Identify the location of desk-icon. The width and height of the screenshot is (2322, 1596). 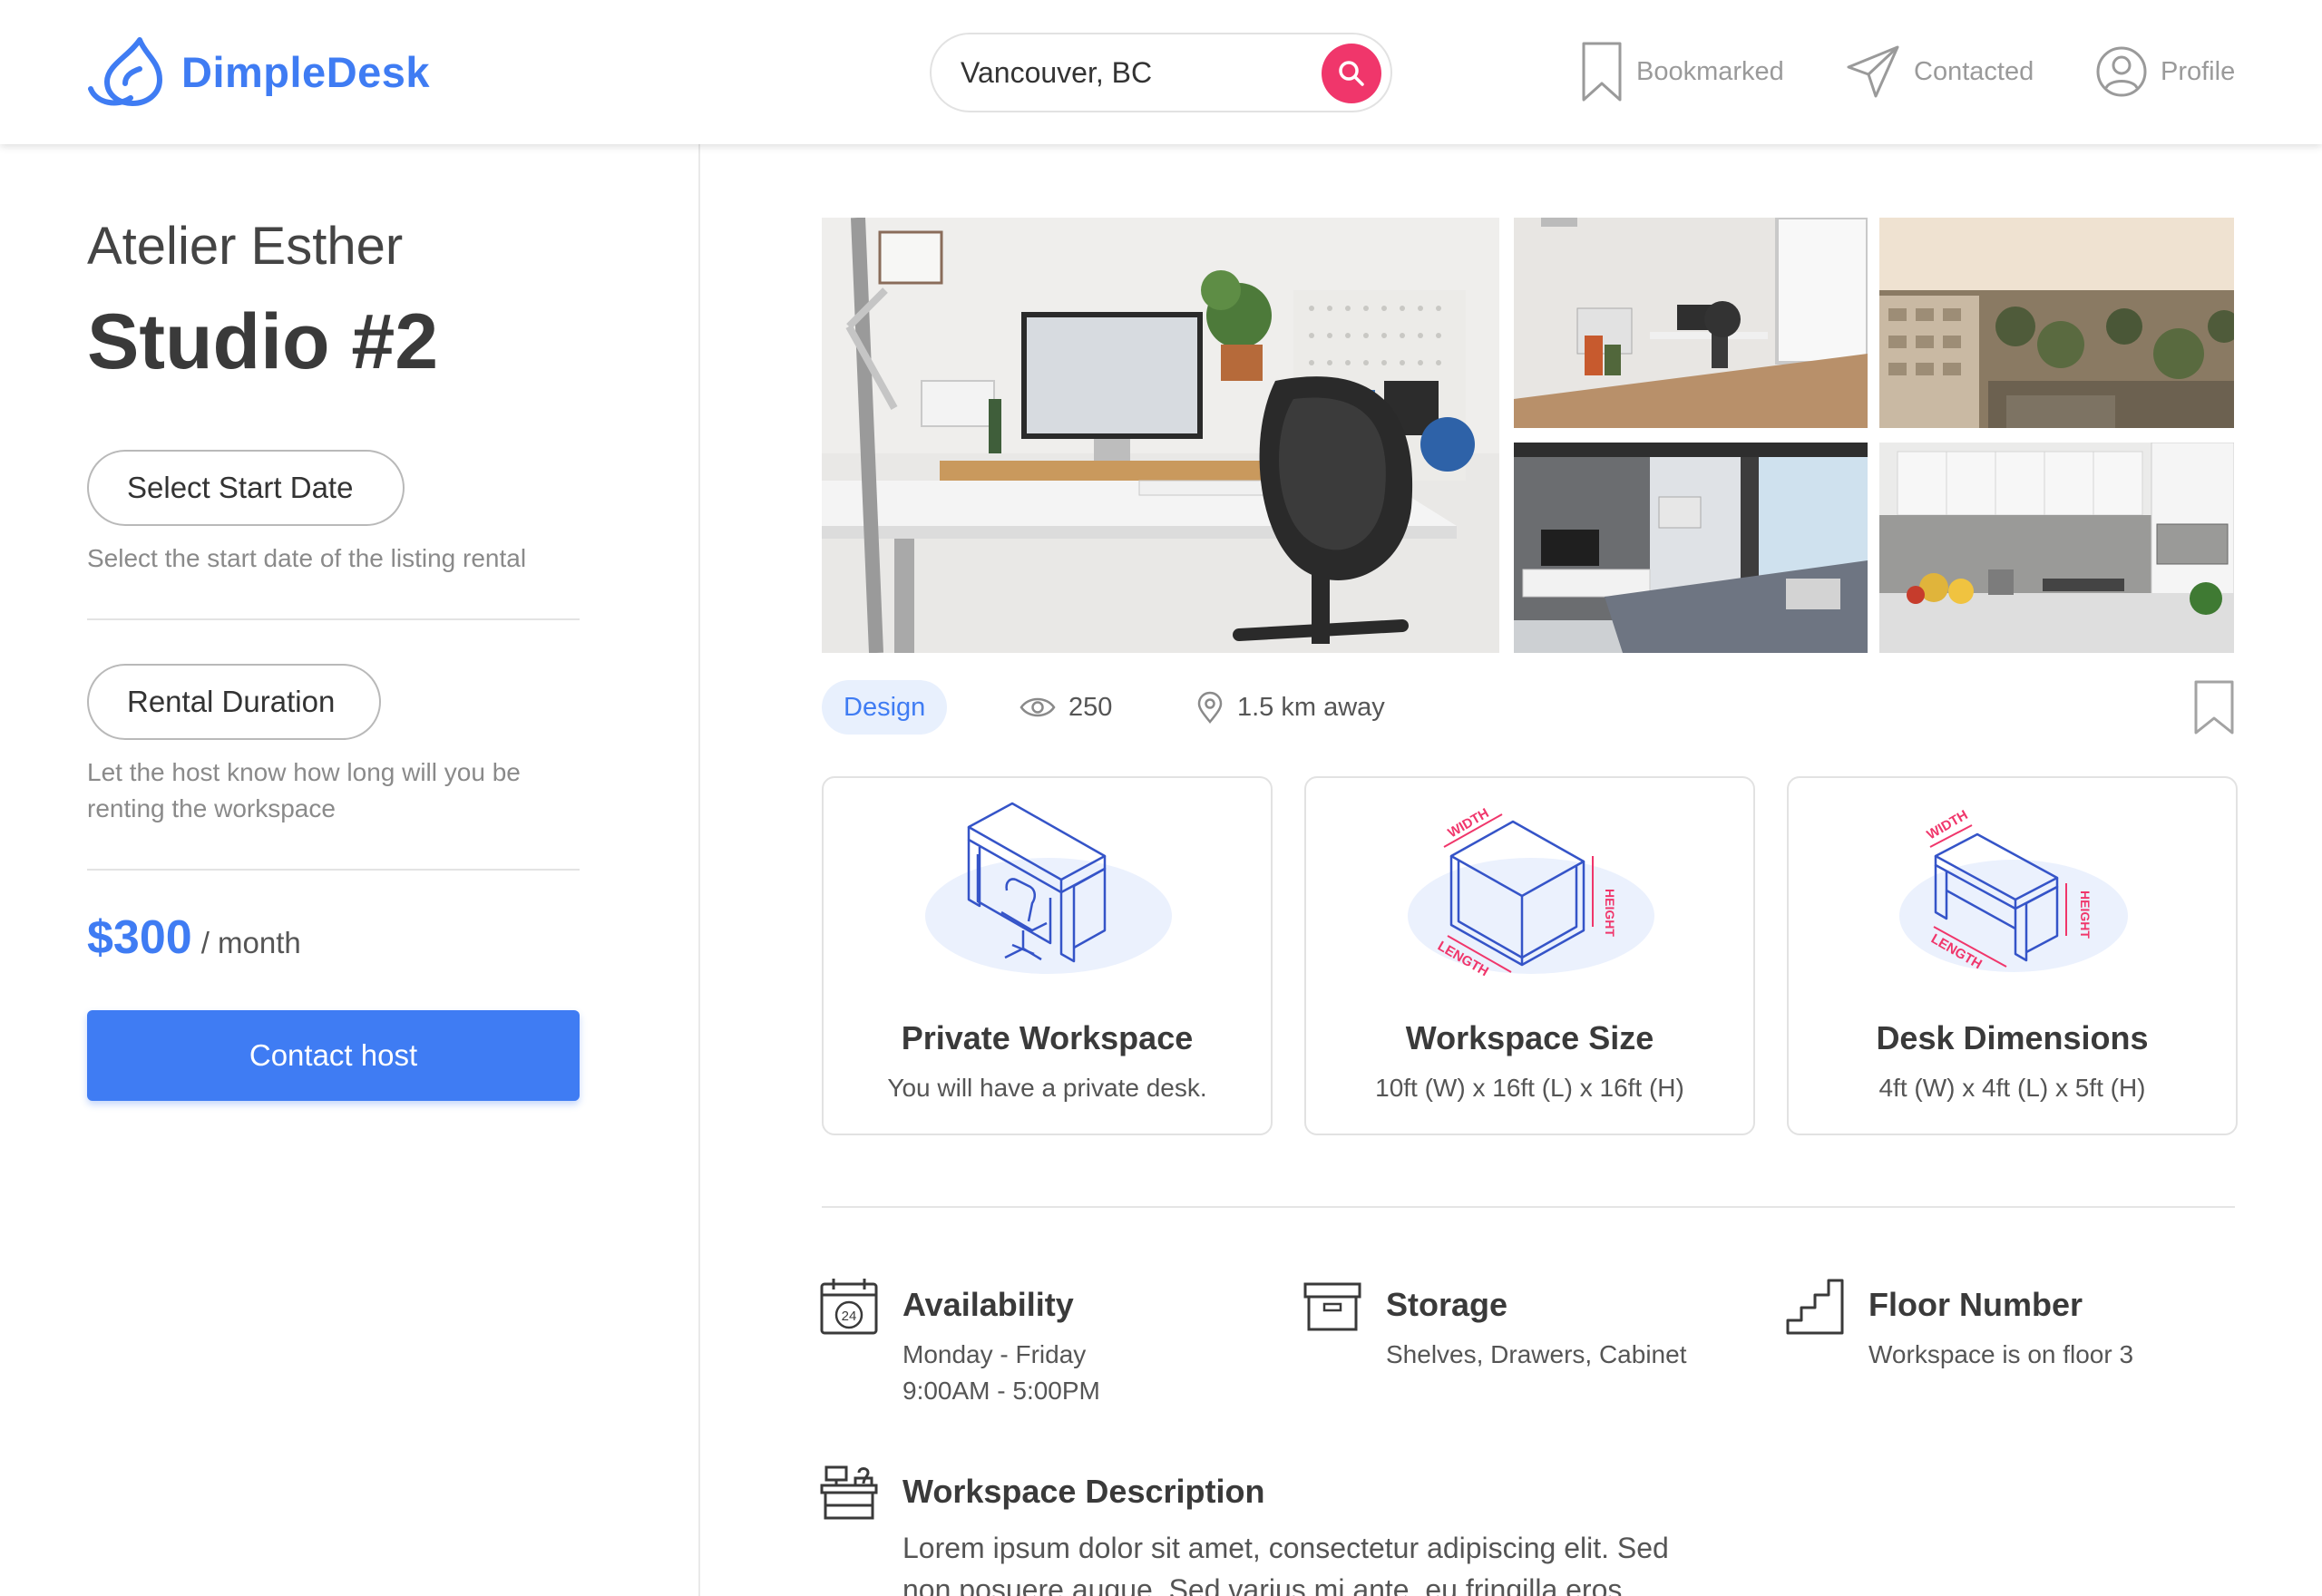
(849, 1492).